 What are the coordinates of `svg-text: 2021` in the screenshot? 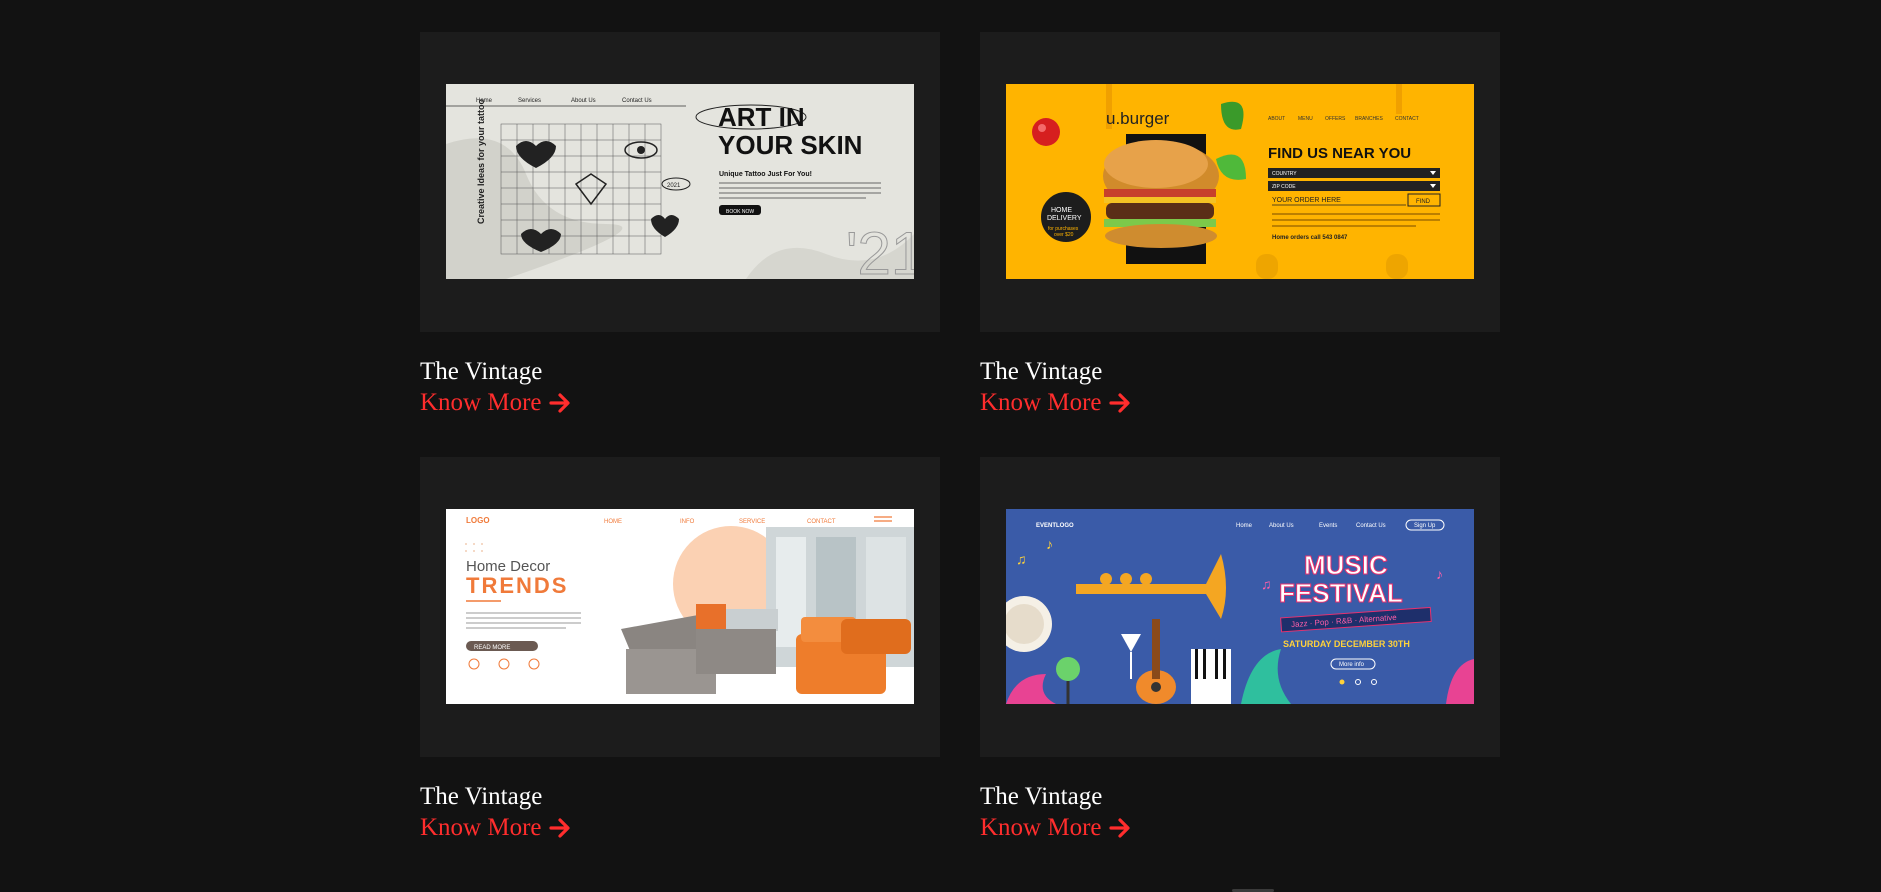 It's located at (674, 186).